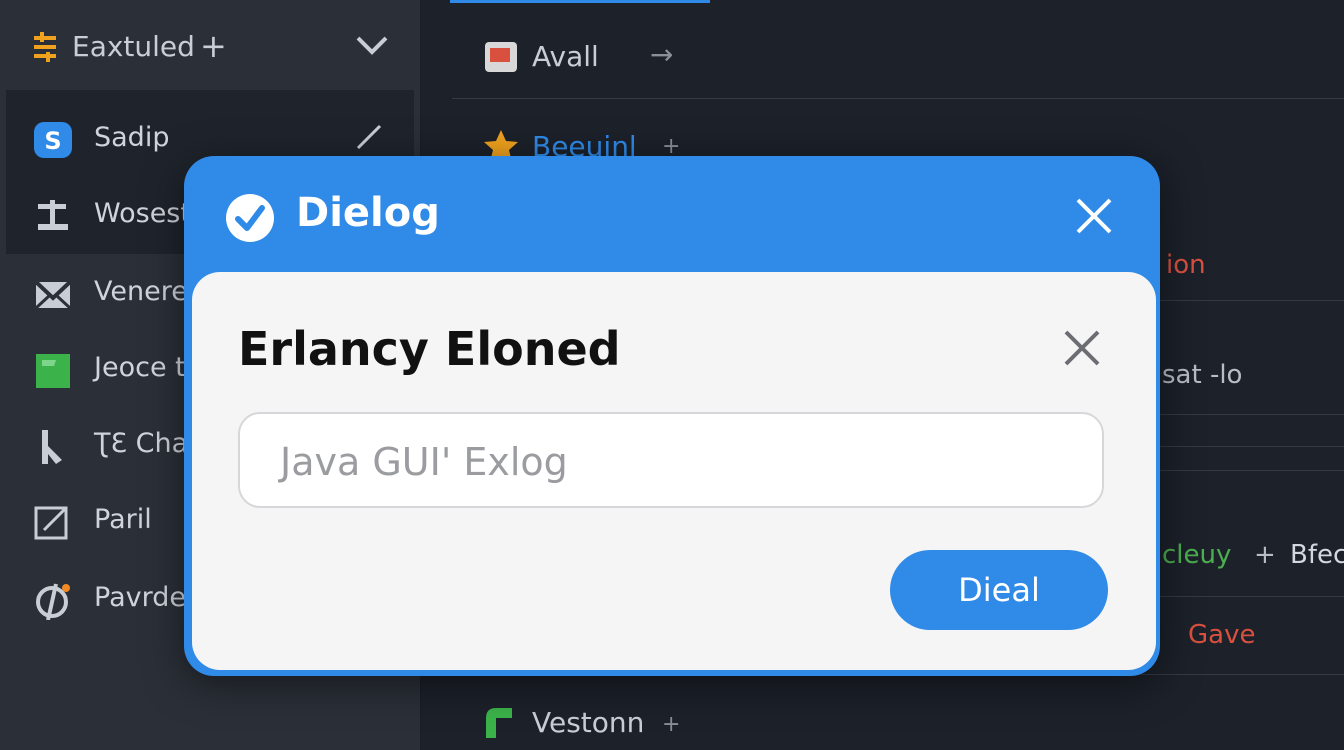 This screenshot has width=1344, height=750. What do you see at coordinates (1202, 375) in the screenshot?
I see `row-text: sat -lo` at bounding box center [1202, 375].